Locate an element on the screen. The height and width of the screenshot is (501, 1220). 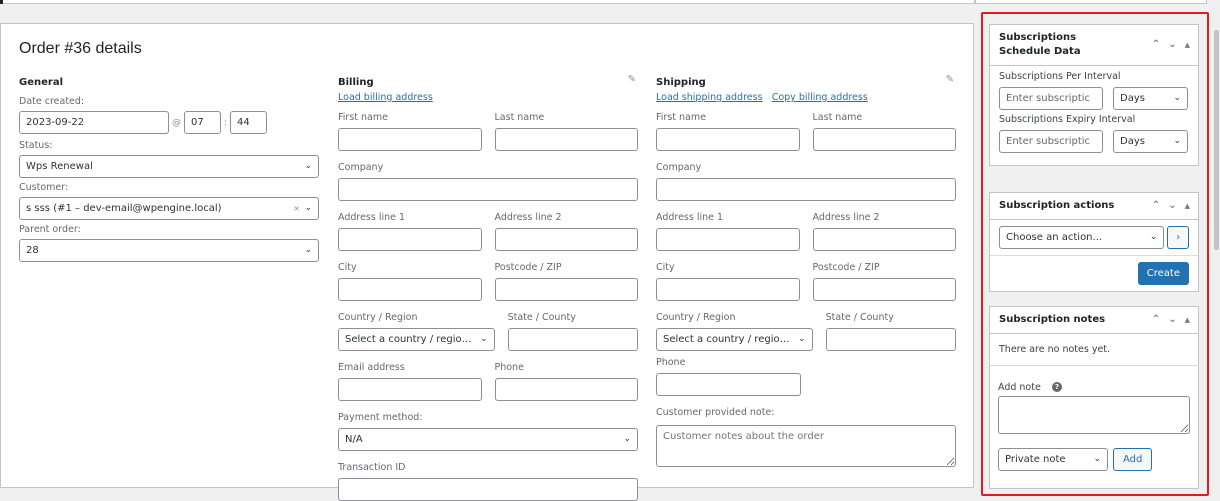
shipping-phone-input is located at coordinates (728, 384).